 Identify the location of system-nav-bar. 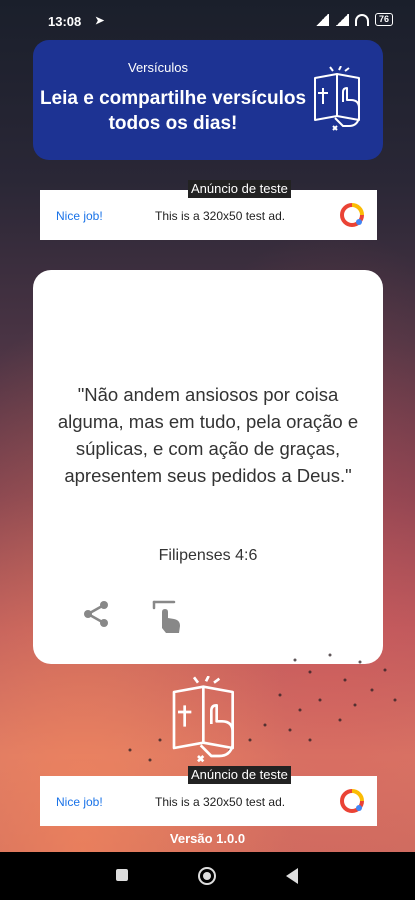
(207, 876).